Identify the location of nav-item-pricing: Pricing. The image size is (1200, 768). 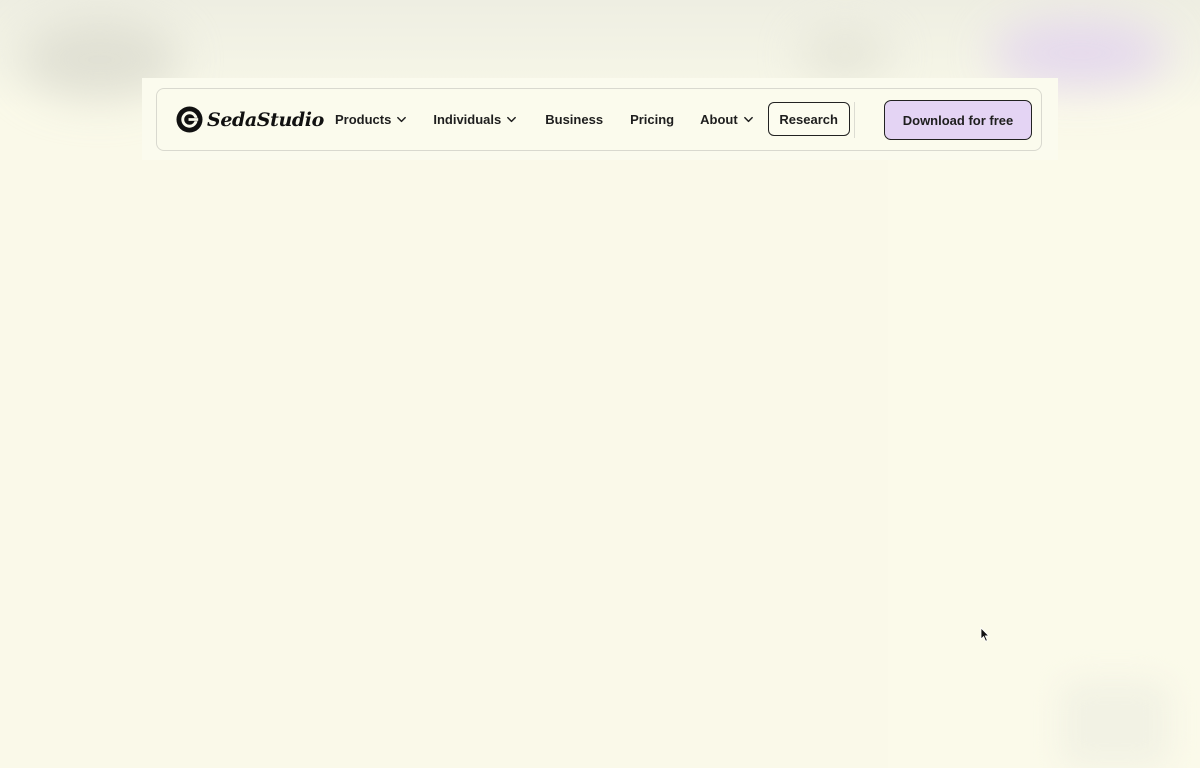
(652, 119).